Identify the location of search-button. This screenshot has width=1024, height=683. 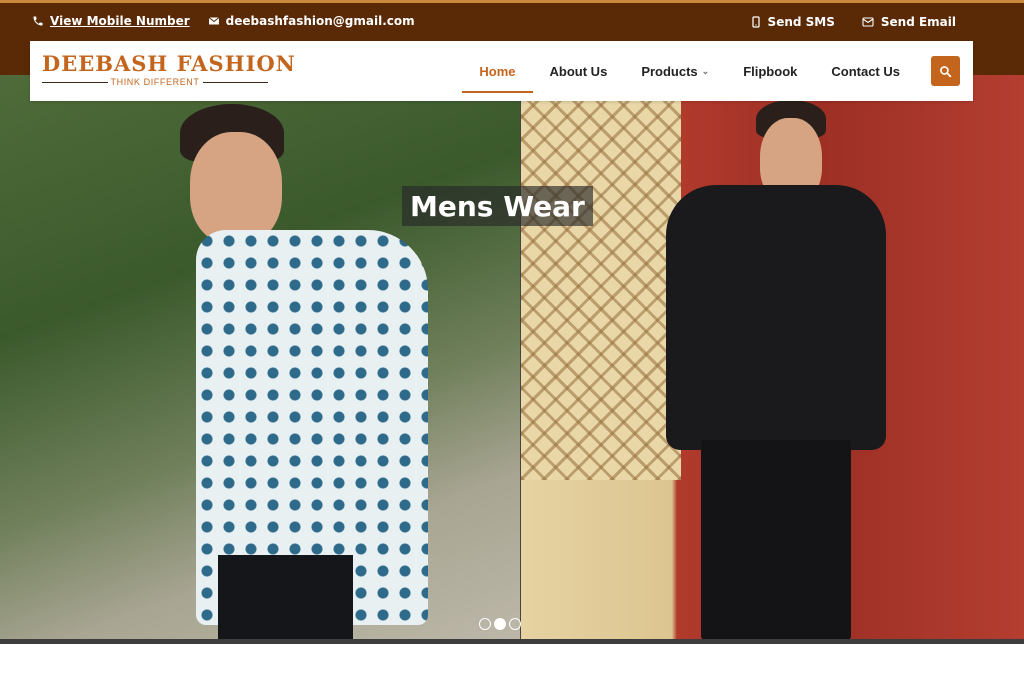
(945, 71).